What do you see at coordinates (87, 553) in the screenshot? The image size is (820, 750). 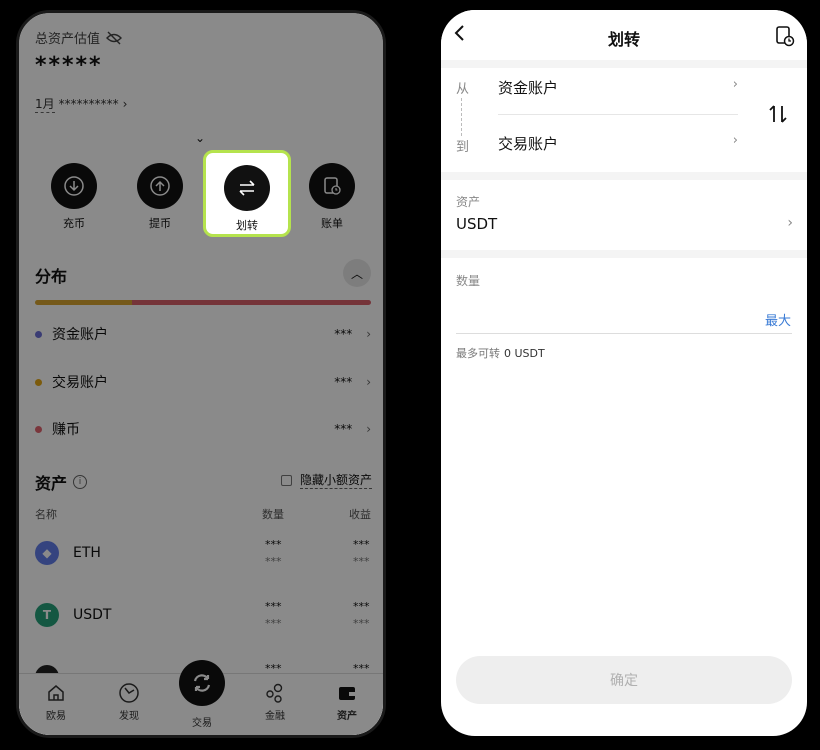 I see `asset-symbol: ETH` at bounding box center [87, 553].